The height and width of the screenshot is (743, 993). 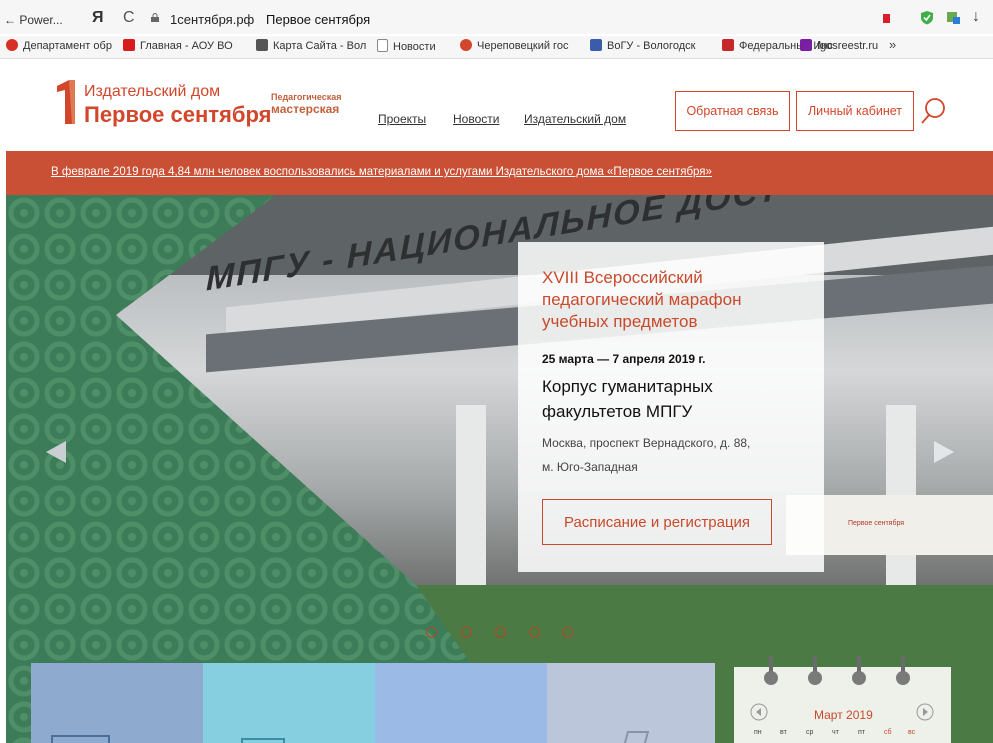 I want to click on event-address-line: Москва, проспект Вернадского, д. 88,, so click(x=646, y=443).